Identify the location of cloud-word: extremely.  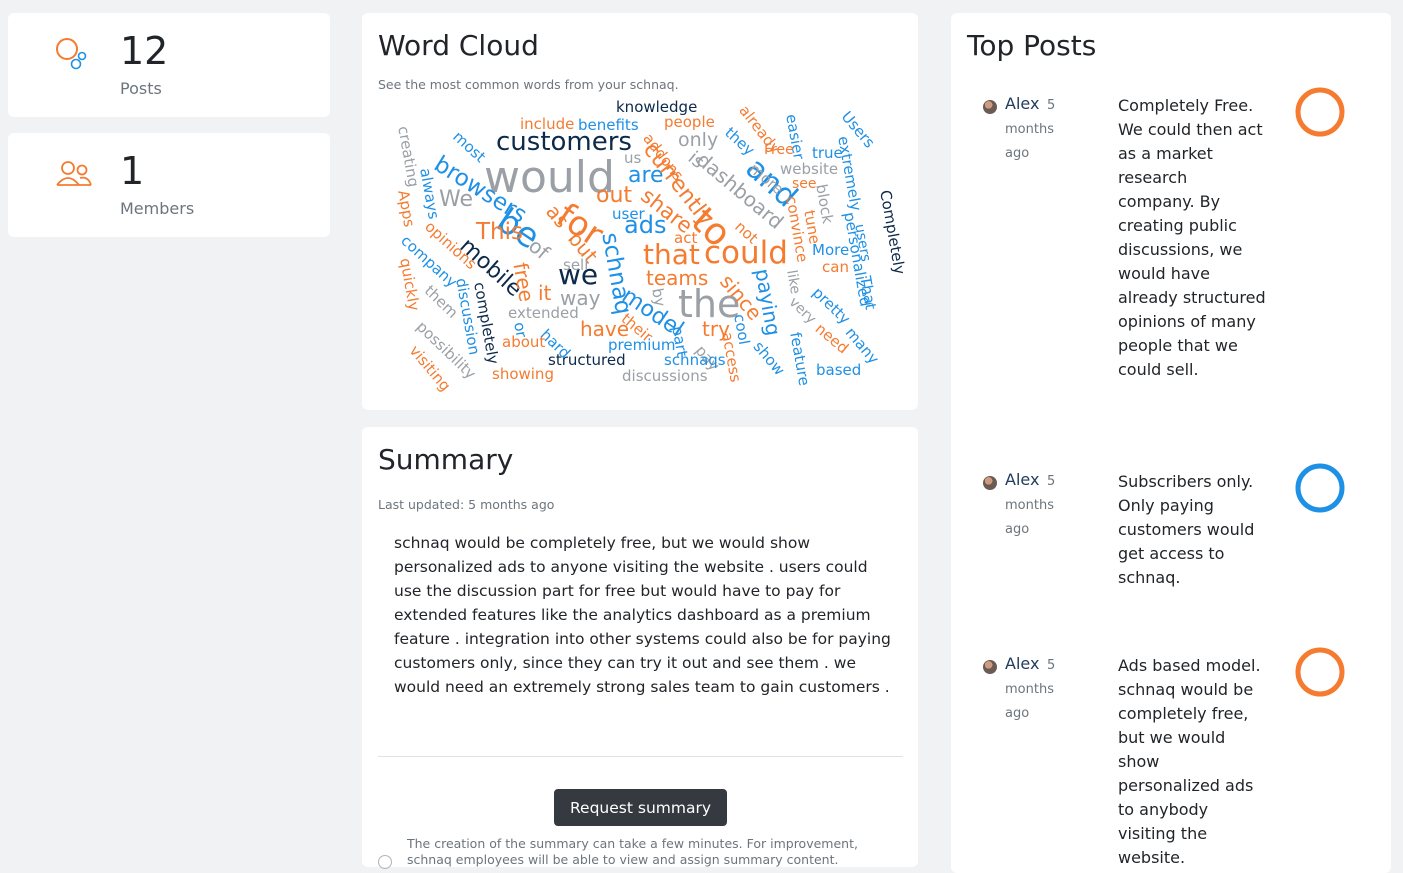
(850, 173).